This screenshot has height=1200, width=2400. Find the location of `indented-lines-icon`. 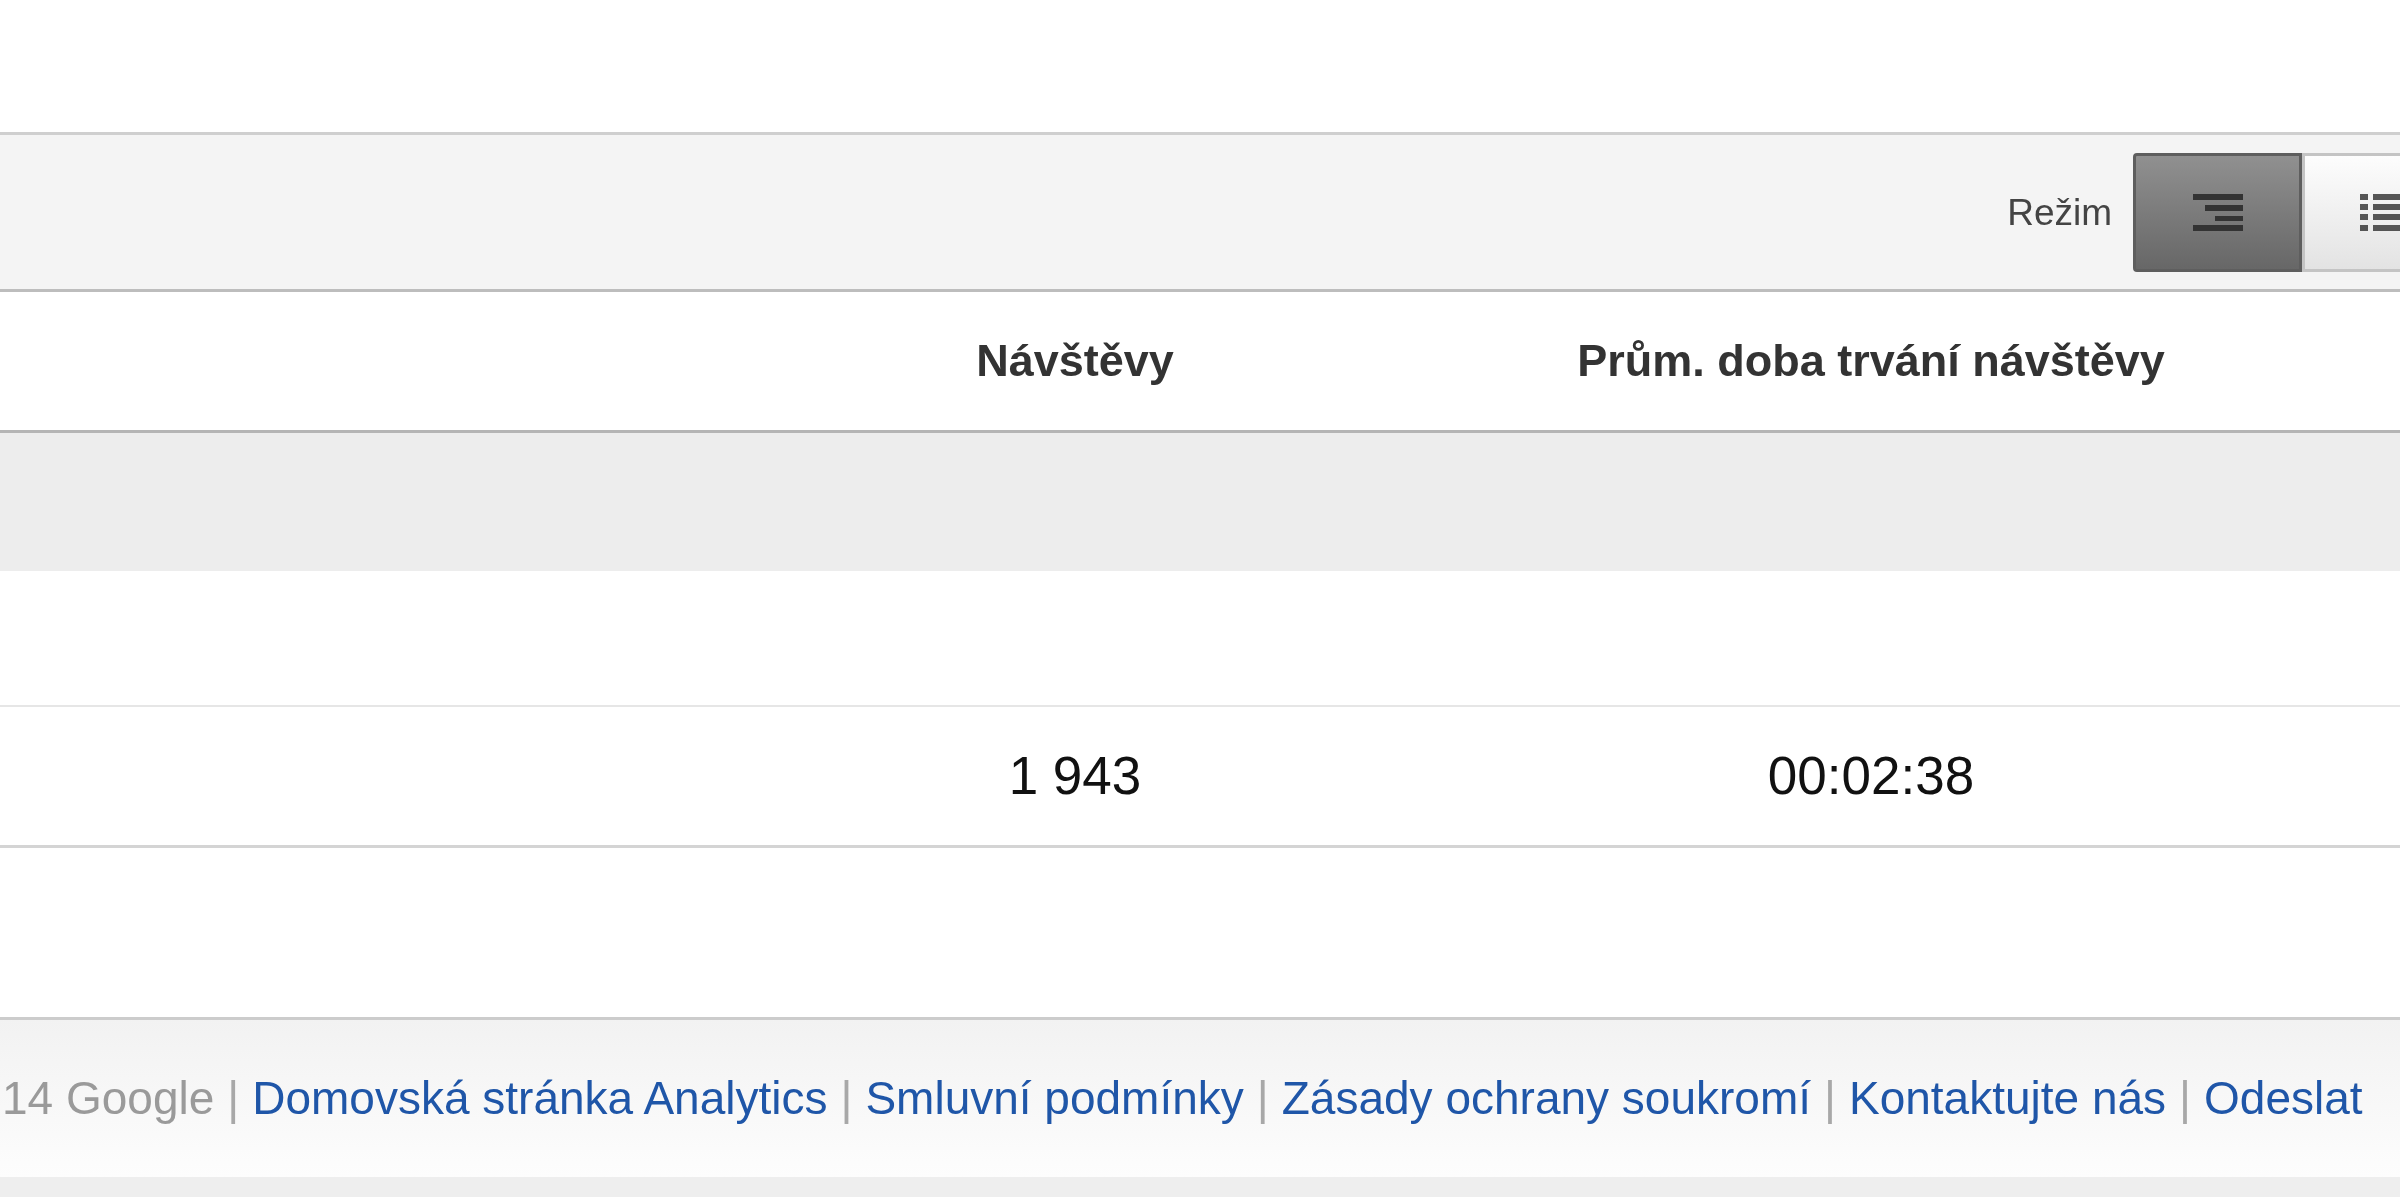

indented-lines-icon is located at coordinates (2217, 212).